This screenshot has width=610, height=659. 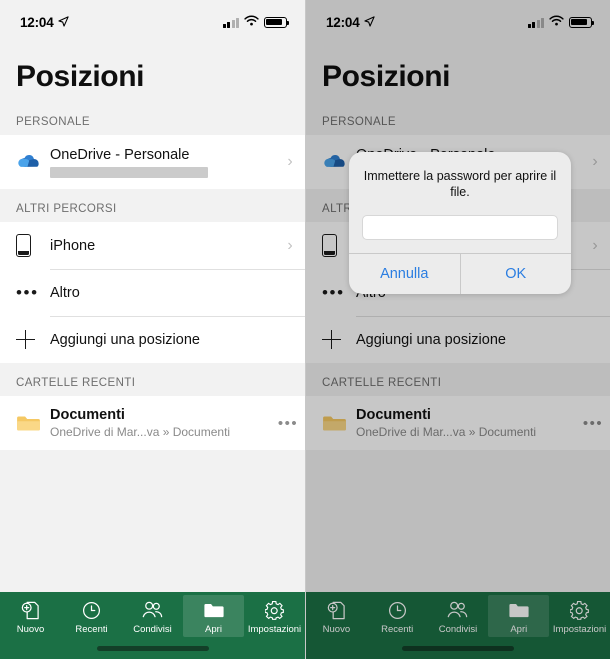 What do you see at coordinates (162, 162) in the screenshot?
I see `onedrive-row-body: OneDrive - Personale` at bounding box center [162, 162].